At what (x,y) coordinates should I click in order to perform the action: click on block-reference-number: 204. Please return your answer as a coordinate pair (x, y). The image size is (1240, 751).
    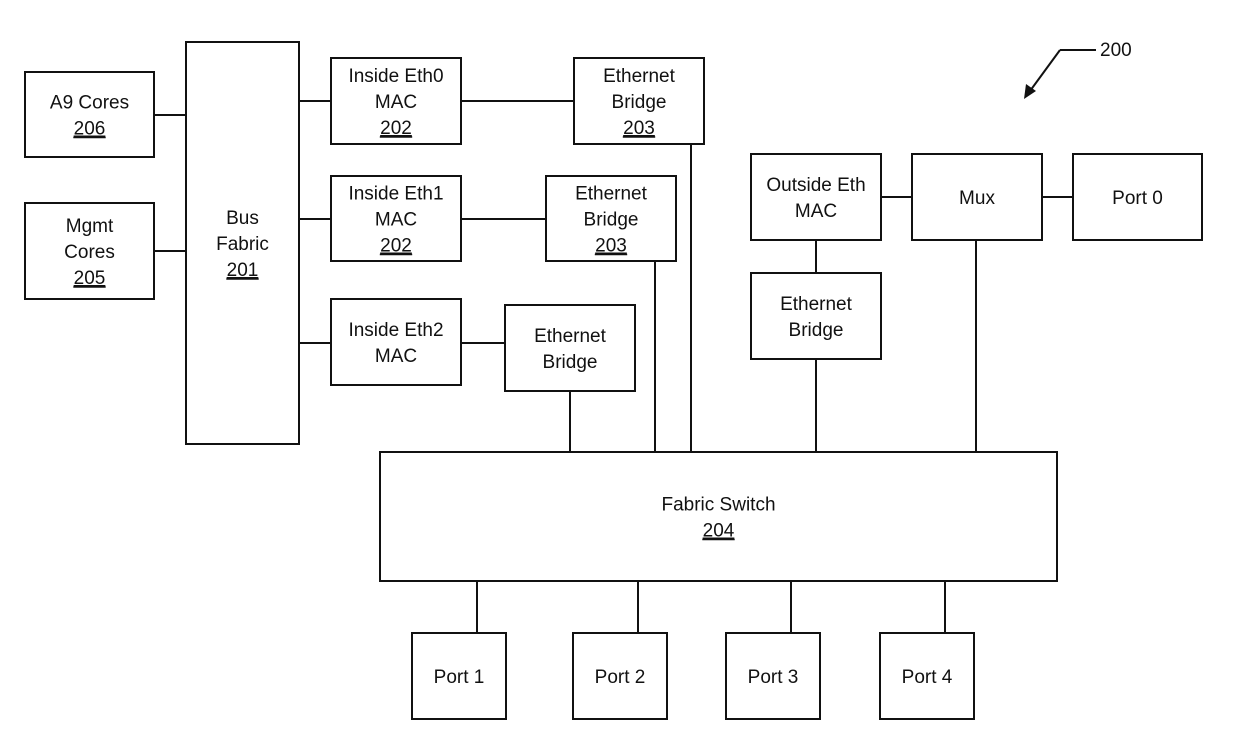
    Looking at the image, I should click on (719, 531).